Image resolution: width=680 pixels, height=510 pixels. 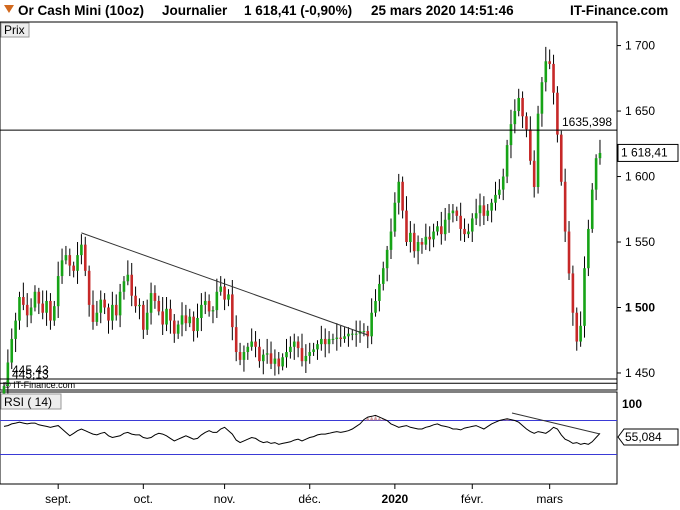 I want to click on support-label-2: 445,13, so click(x=30, y=374).